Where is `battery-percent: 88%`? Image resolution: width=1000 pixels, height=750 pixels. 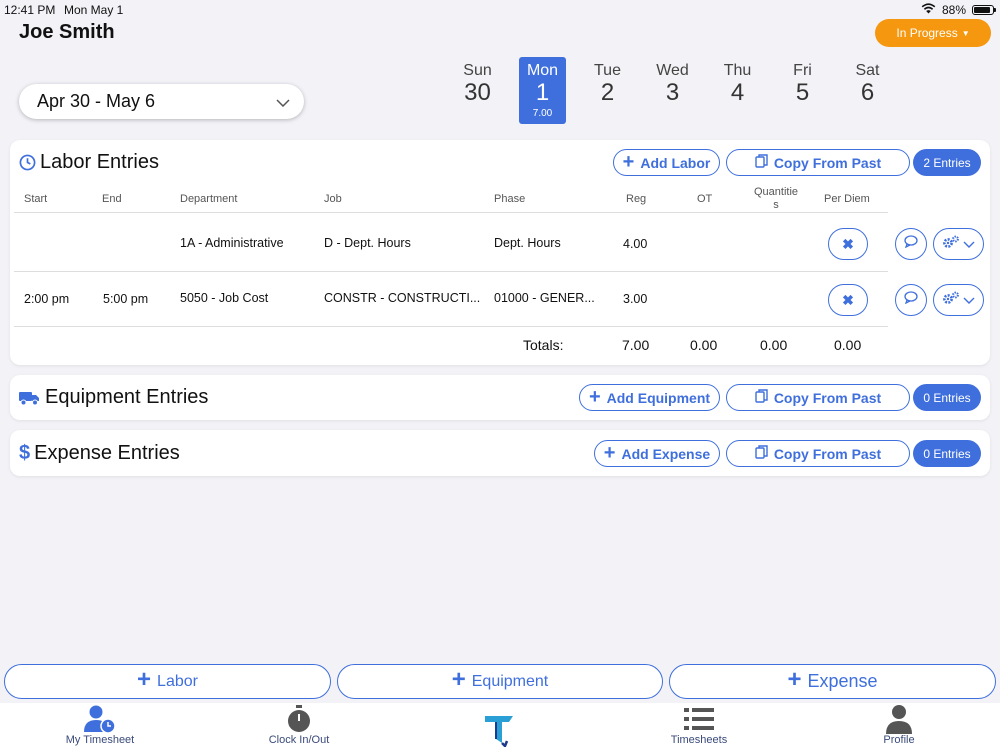
battery-percent: 88% is located at coordinates (953, 10).